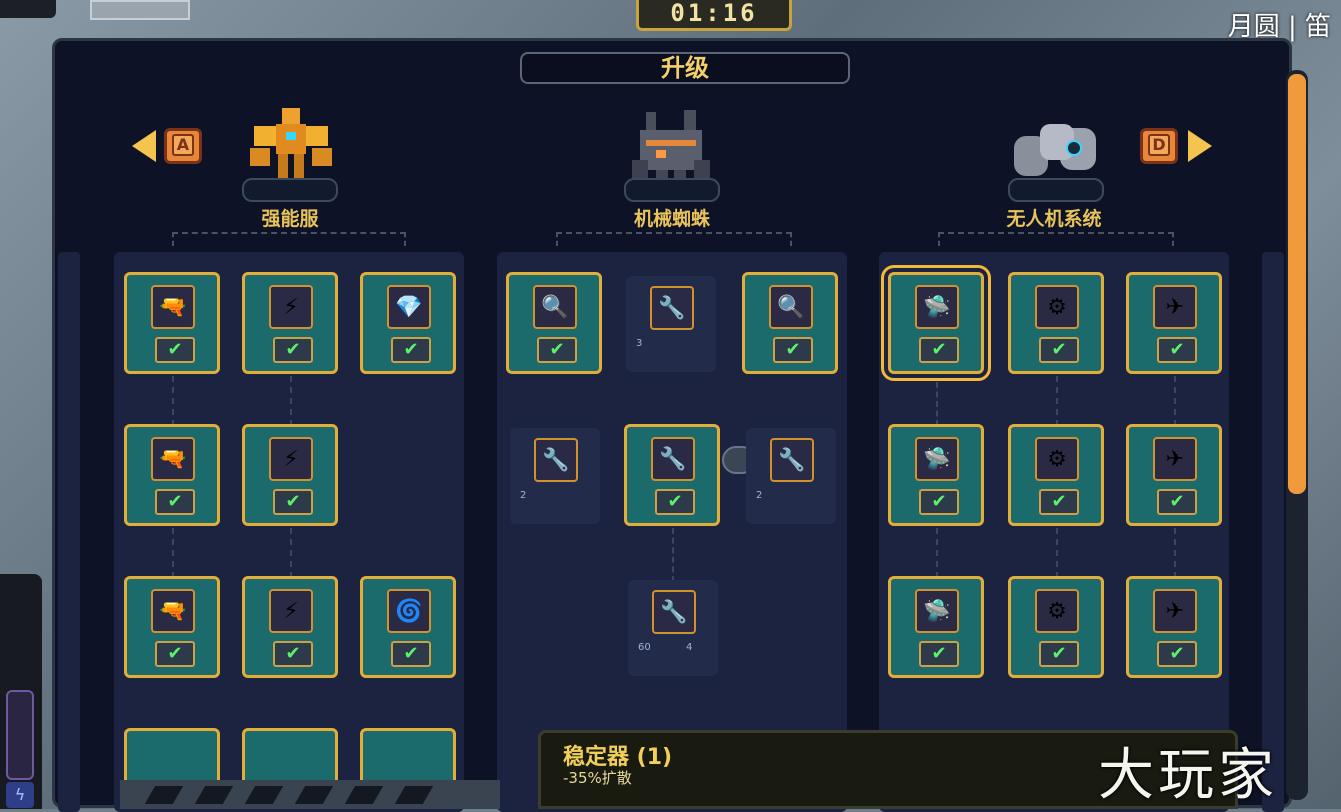 The image size is (1341, 812). What do you see at coordinates (685, 68) in the screenshot?
I see `panel-title: 升级` at bounding box center [685, 68].